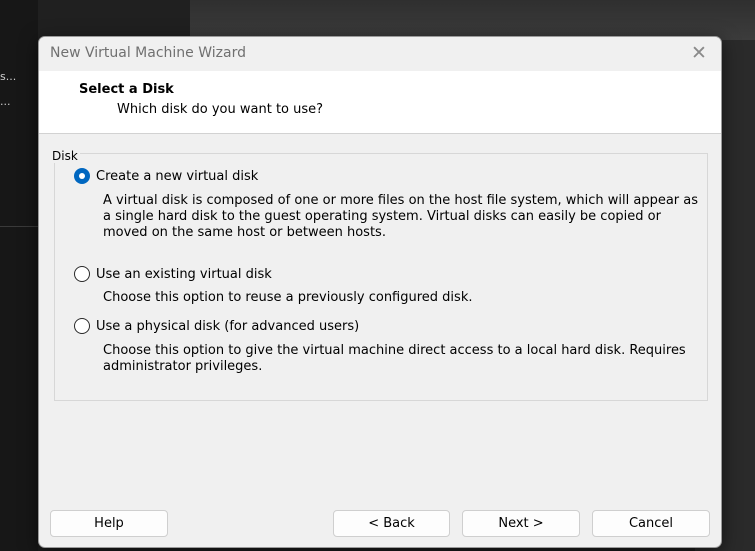 This screenshot has width=755, height=551. Describe the element at coordinates (391, 523) in the screenshot. I see `back-button: < Back` at that location.